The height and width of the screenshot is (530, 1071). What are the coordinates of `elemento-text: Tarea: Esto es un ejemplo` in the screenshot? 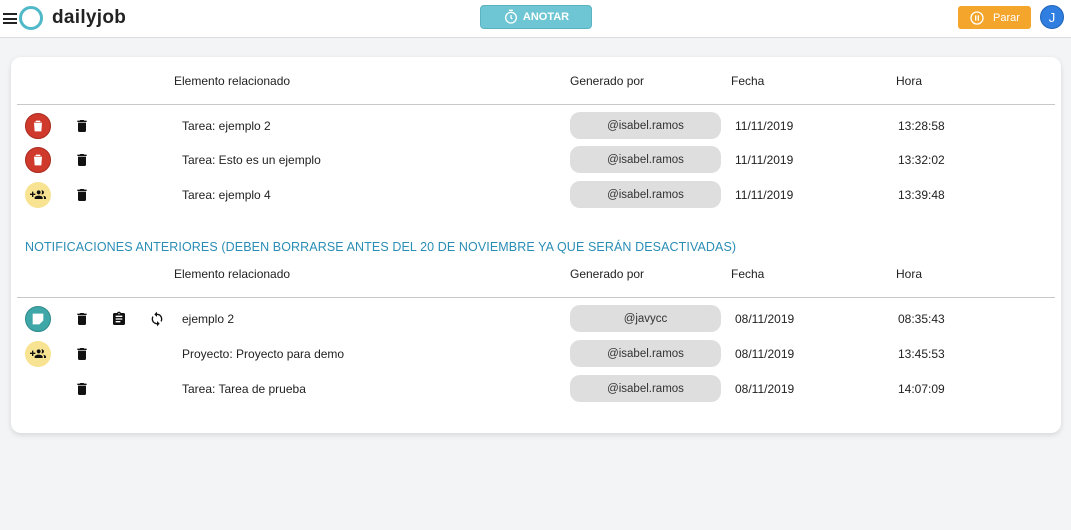 It's located at (251, 160).